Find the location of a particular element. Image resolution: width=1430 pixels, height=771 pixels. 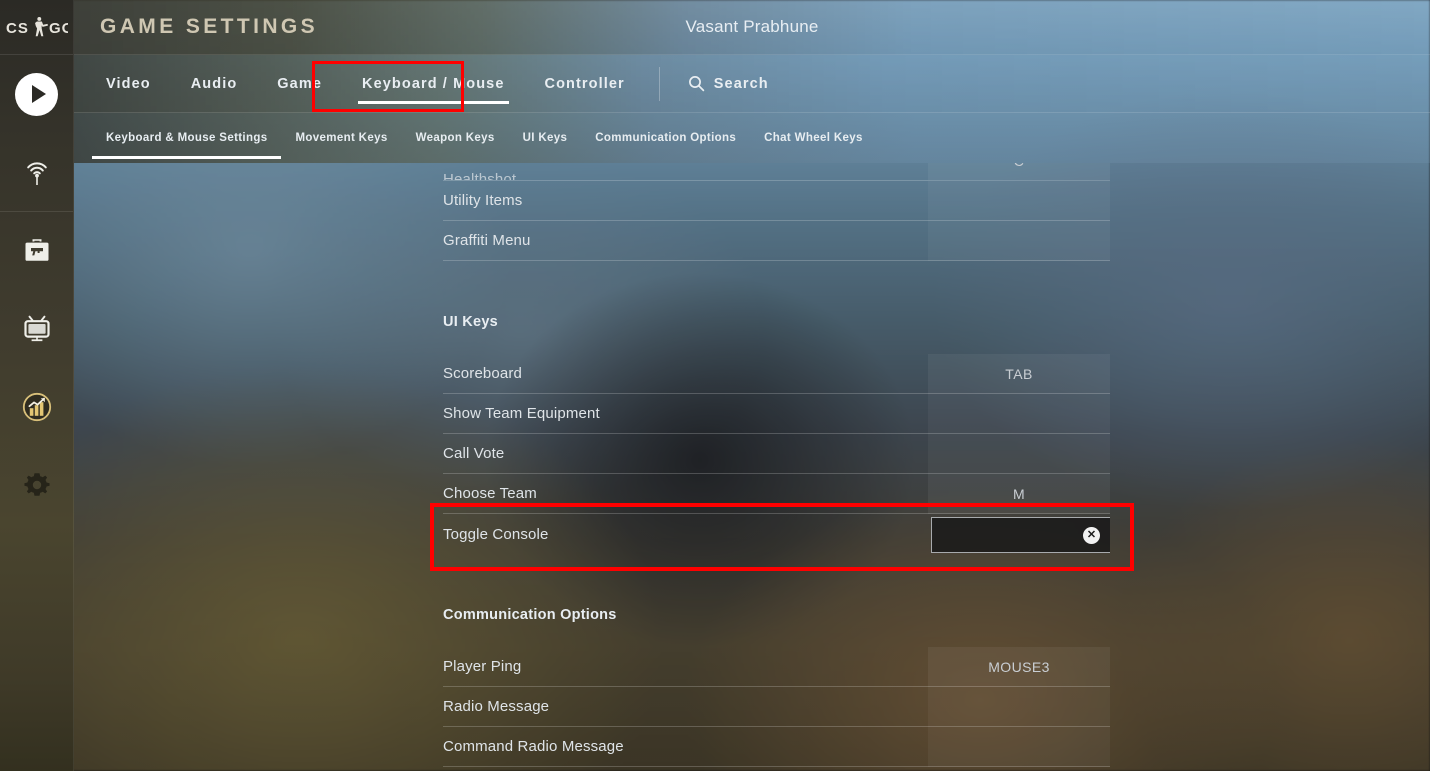

gear-icon is located at coordinates (36, 484).